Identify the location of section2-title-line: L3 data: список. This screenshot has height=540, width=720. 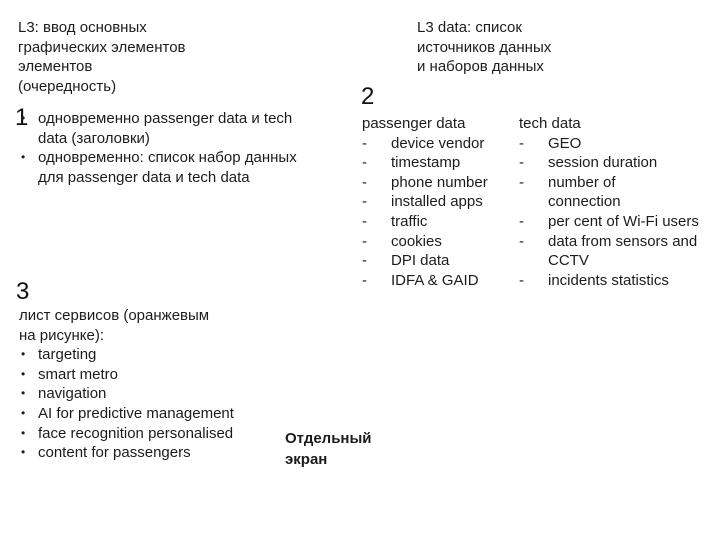
(469, 27).